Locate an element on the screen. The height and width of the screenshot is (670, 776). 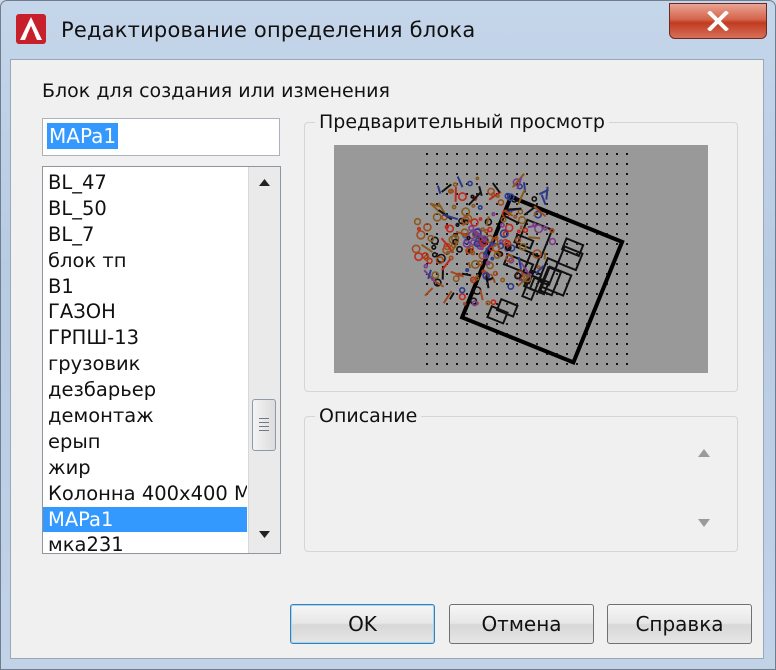
close-button is located at coordinates (718, 21).